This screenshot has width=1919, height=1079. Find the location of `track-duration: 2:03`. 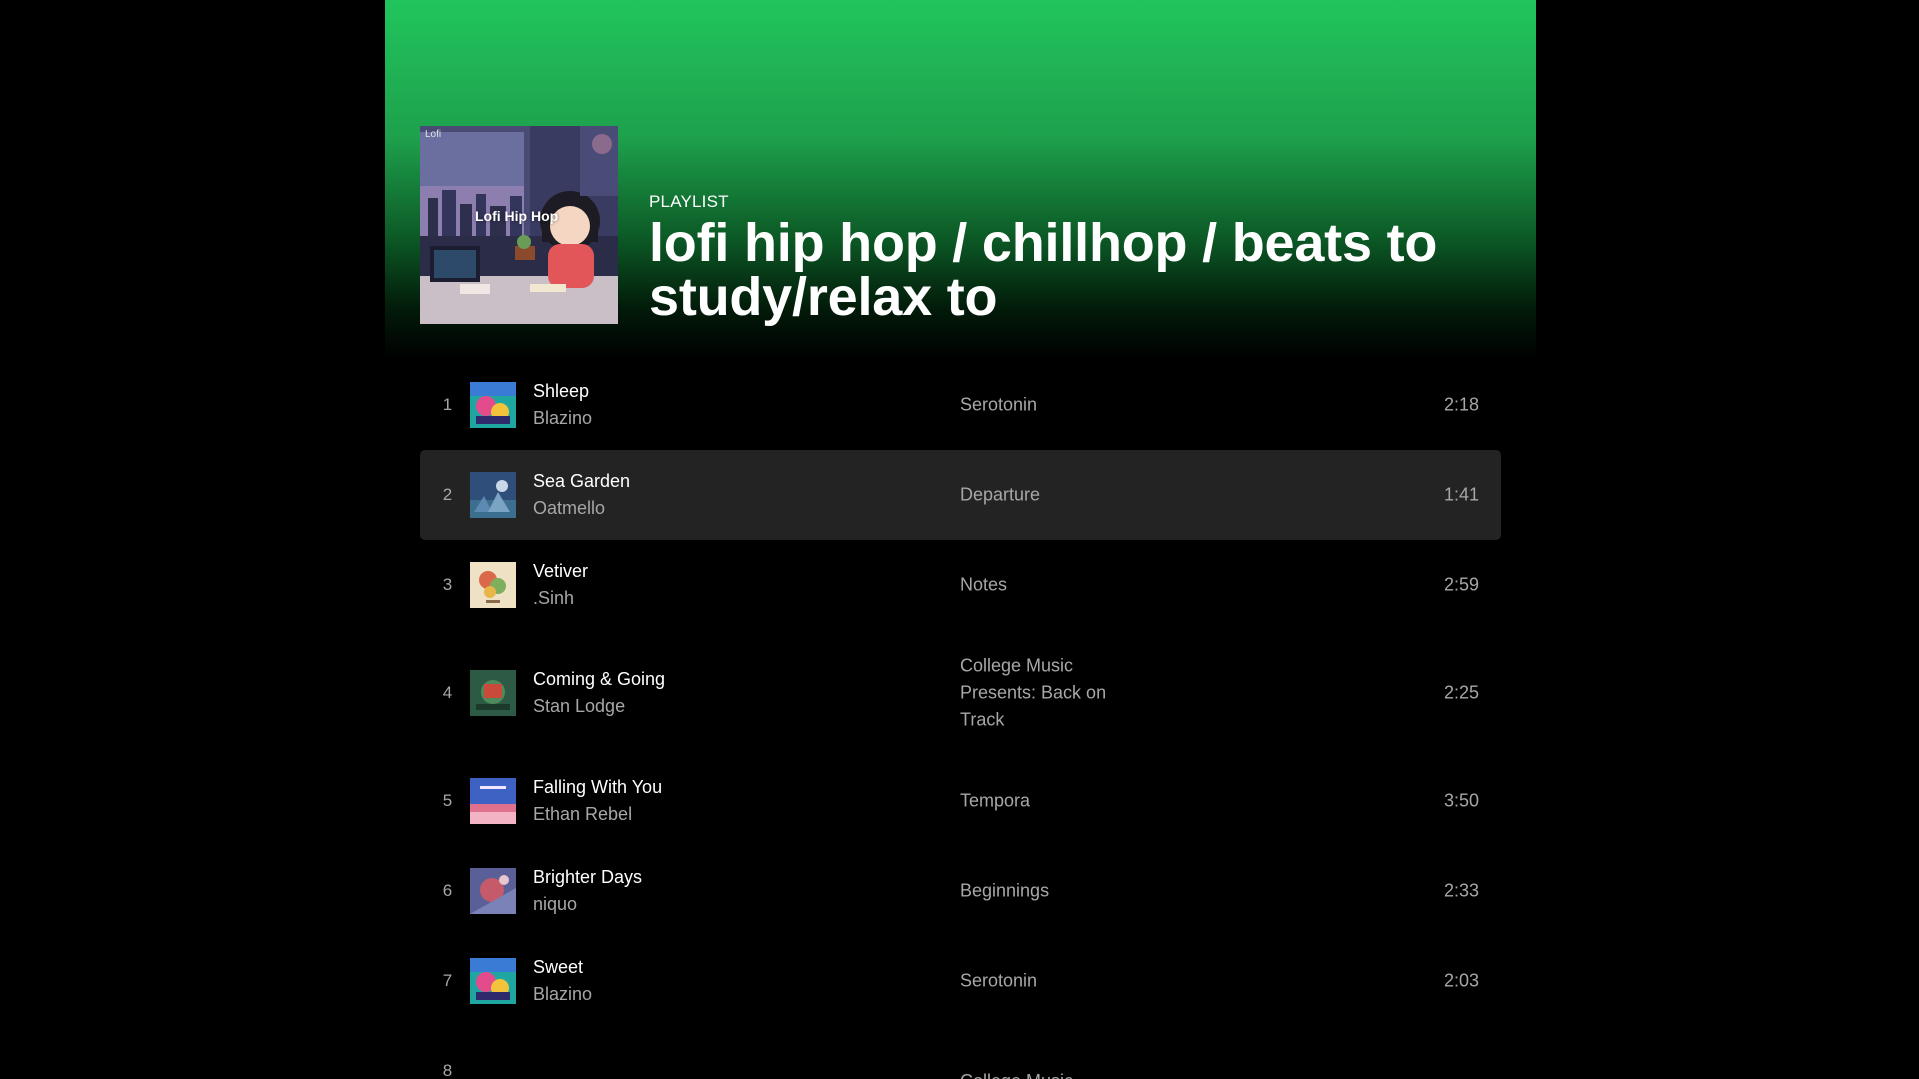

track-duration: 2:03 is located at coordinates (1461, 980).